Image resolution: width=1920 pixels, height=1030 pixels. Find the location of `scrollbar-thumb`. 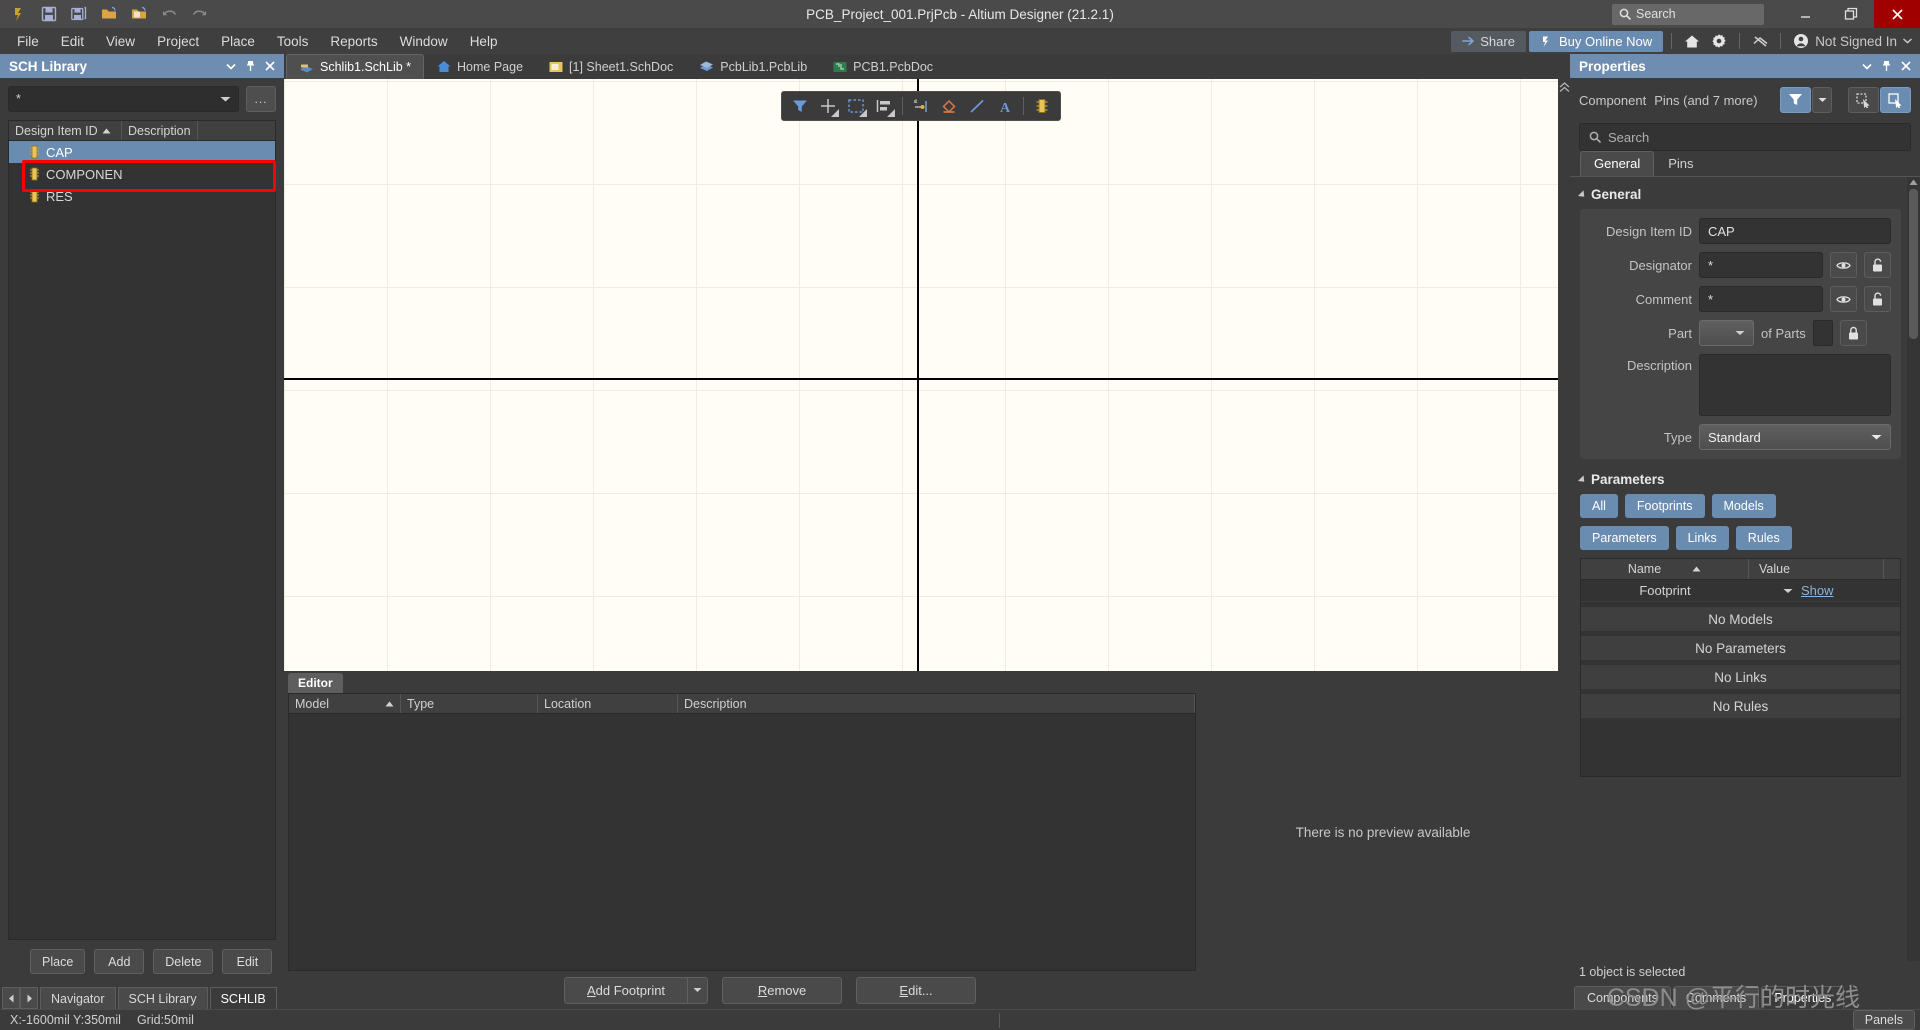

scrollbar-thumb is located at coordinates (1913, 264).